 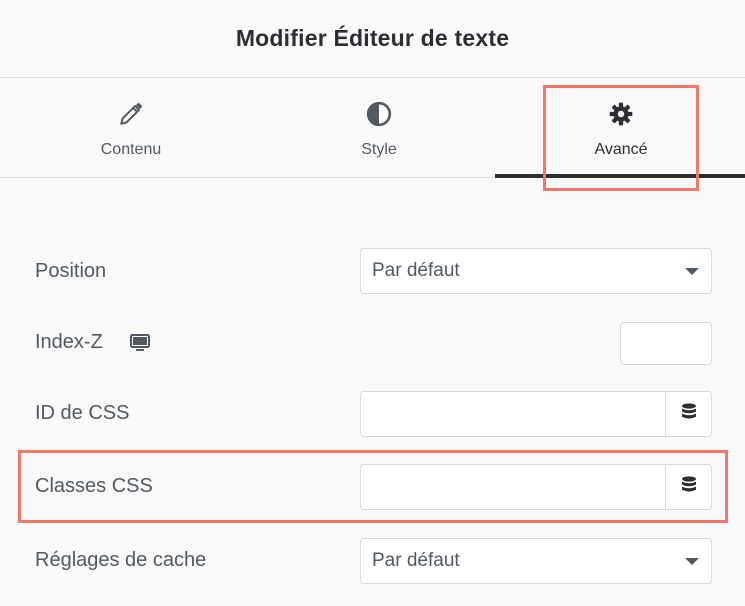 What do you see at coordinates (536, 271) in the screenshot?
I see `position-select: Par défaut` at bounding box center [536, 271].